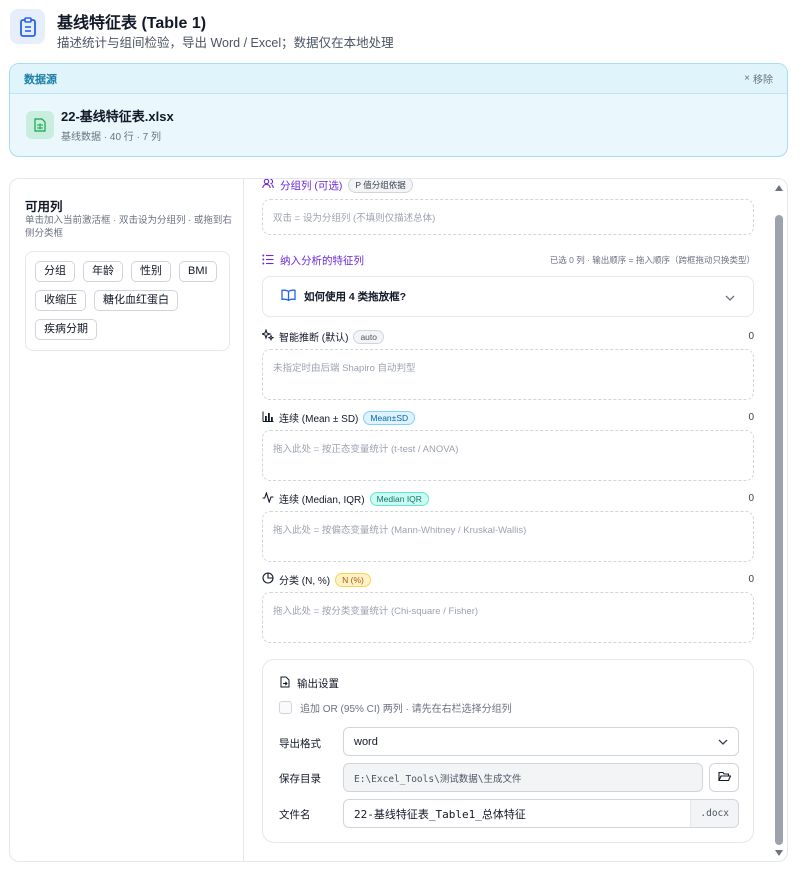 Image resolution: width=805 pixels, height=879 pixels. I want to click on output-settings-title-row: 输出设置, so click(309, 683).